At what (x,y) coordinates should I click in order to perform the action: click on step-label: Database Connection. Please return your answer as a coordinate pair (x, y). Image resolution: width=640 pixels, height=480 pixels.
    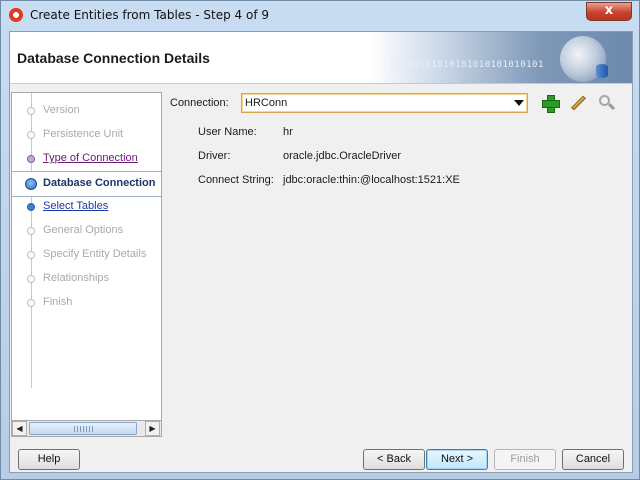
    Looking at the image, I should click on (99, 183).